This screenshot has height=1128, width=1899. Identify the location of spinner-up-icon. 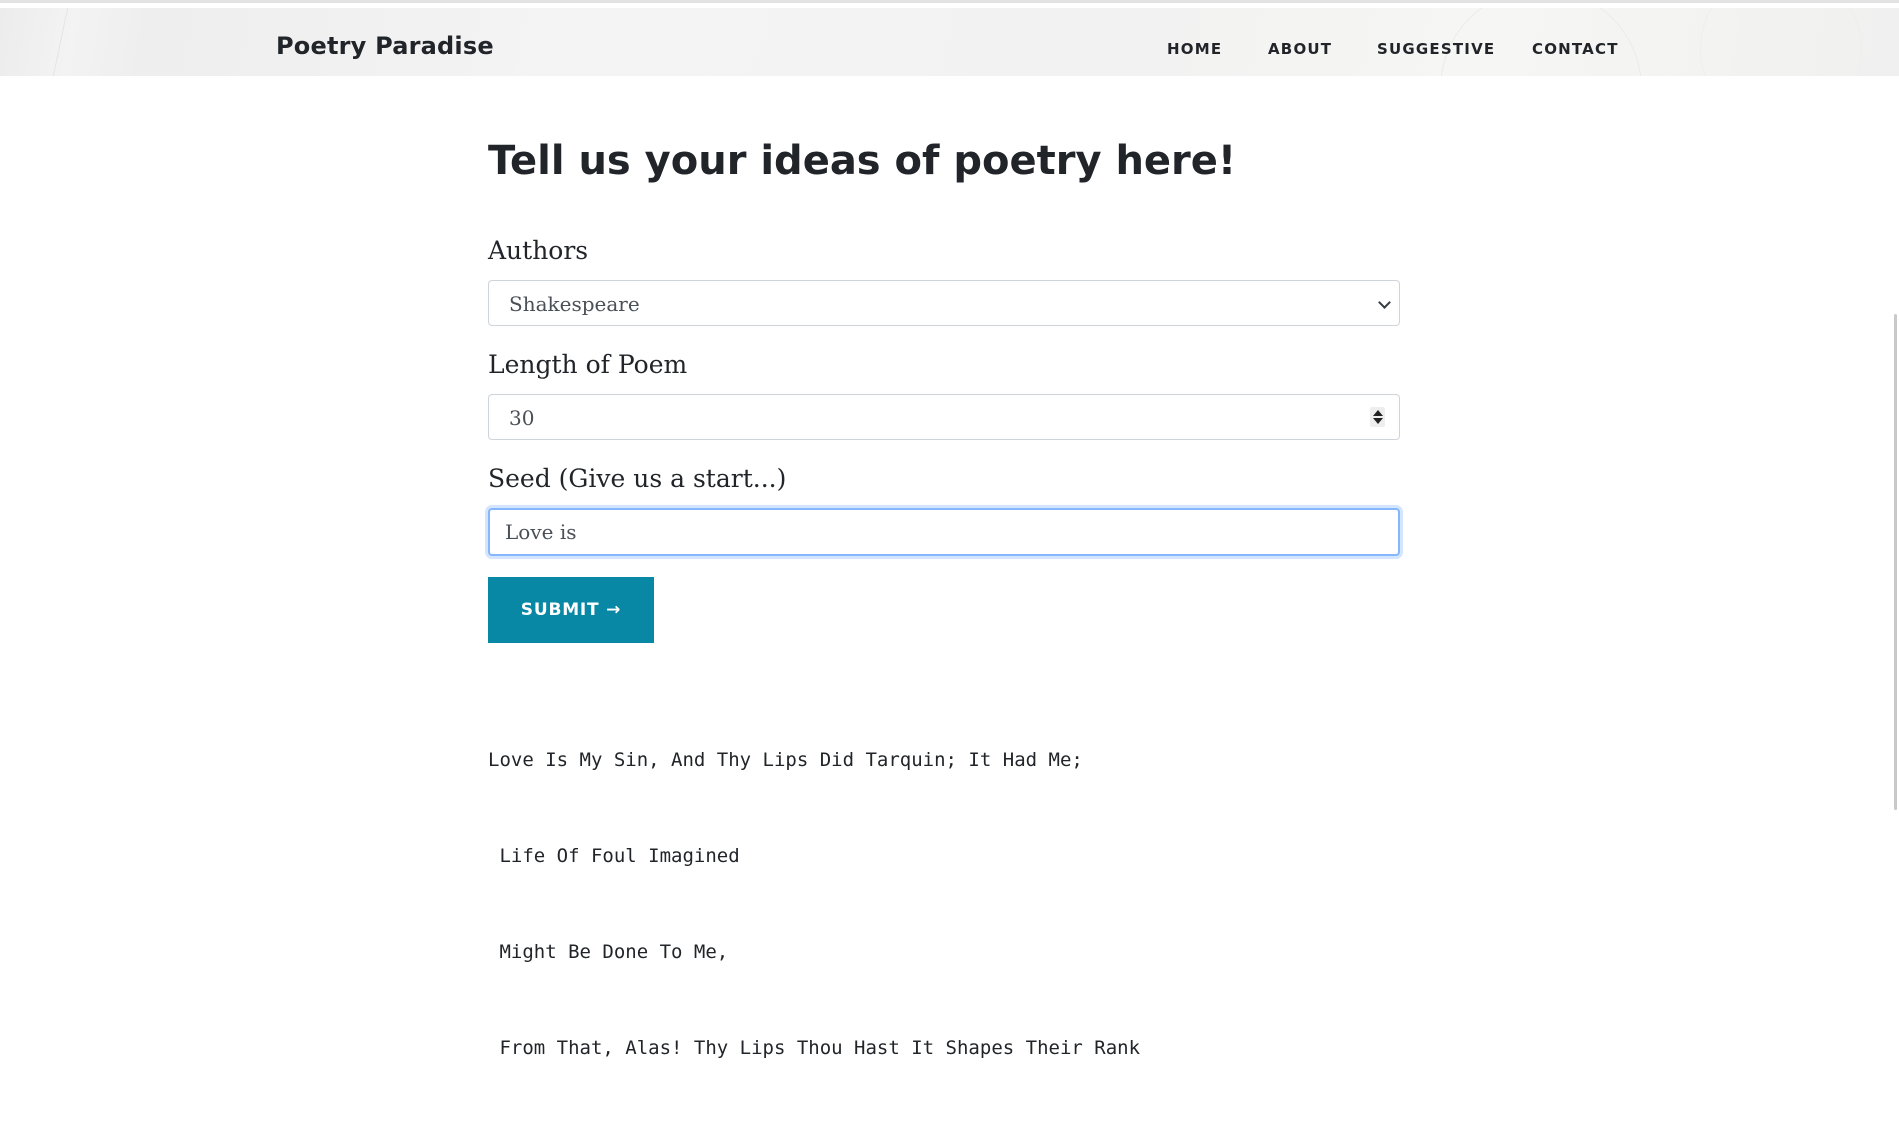
(1378, 413).